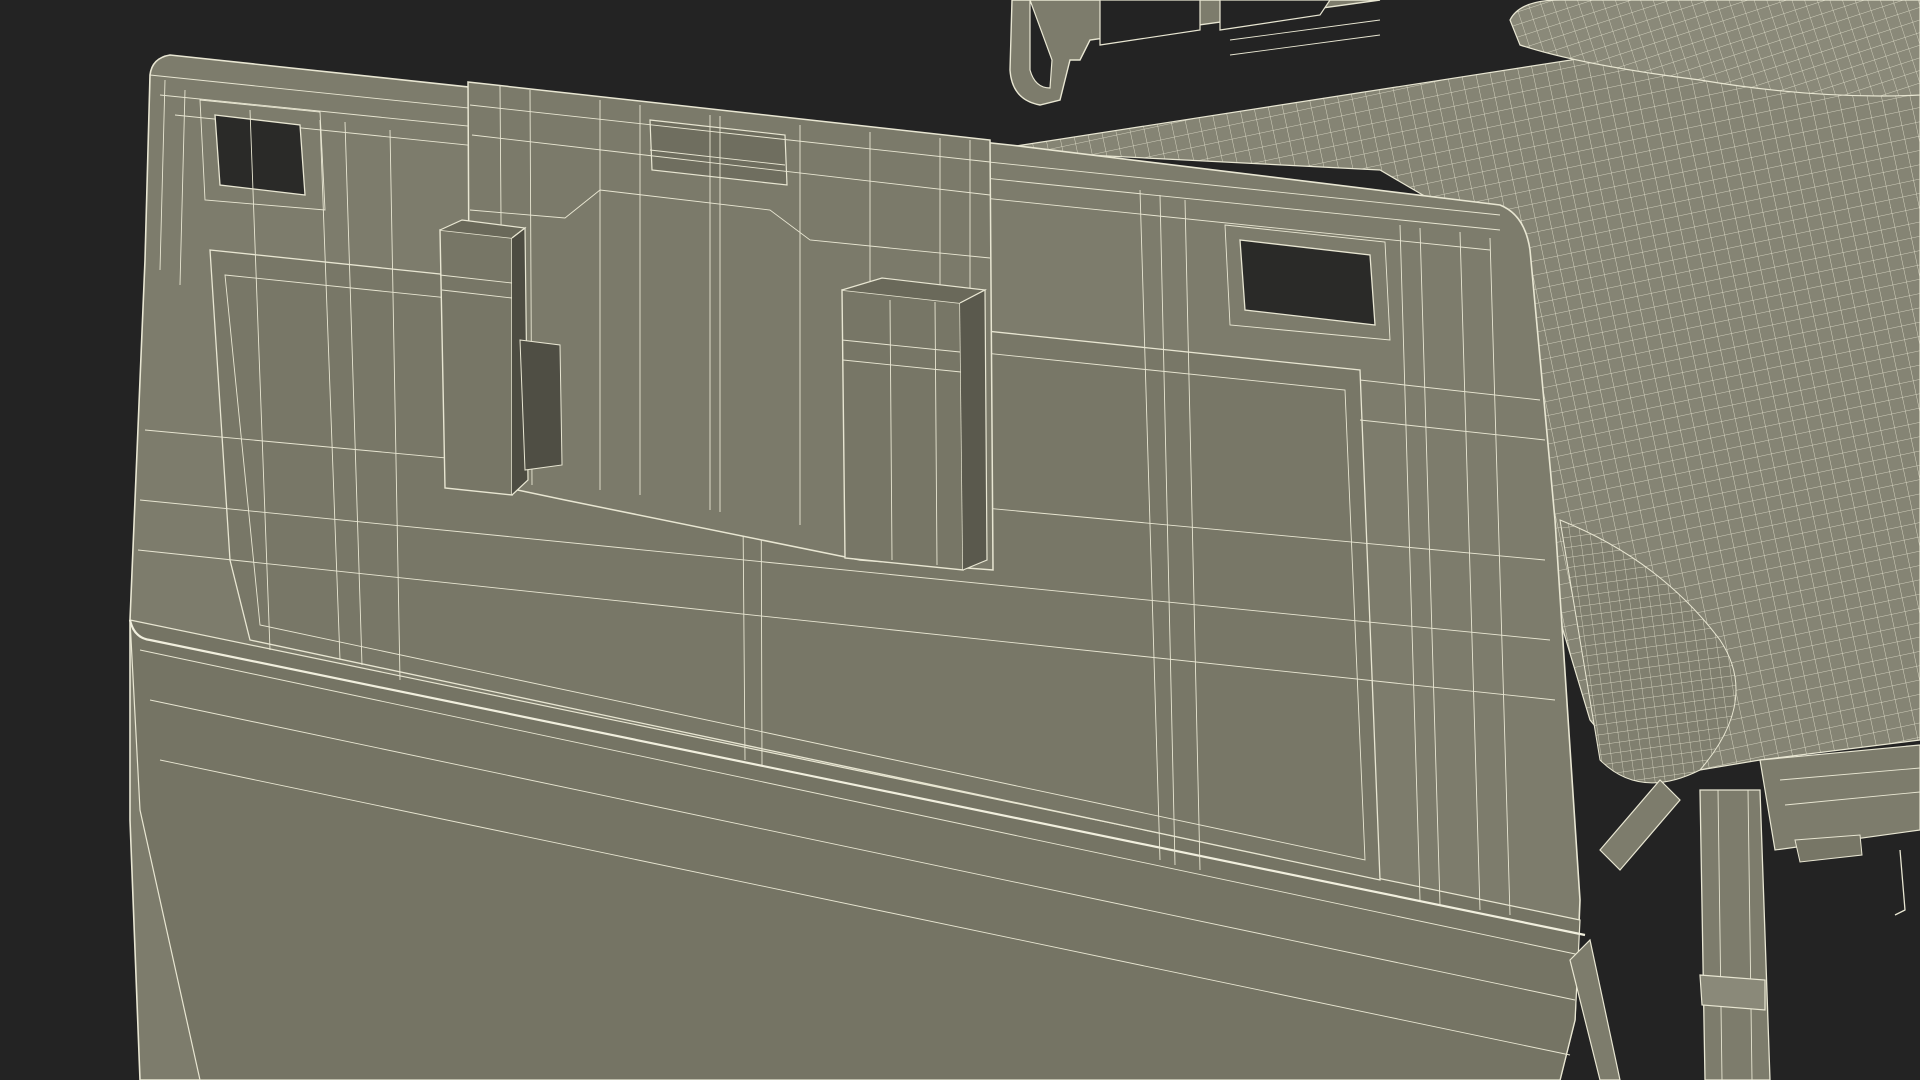 The image size is (1920, 1080). I want to click on bed-frame-legs, so click(1744, 912).